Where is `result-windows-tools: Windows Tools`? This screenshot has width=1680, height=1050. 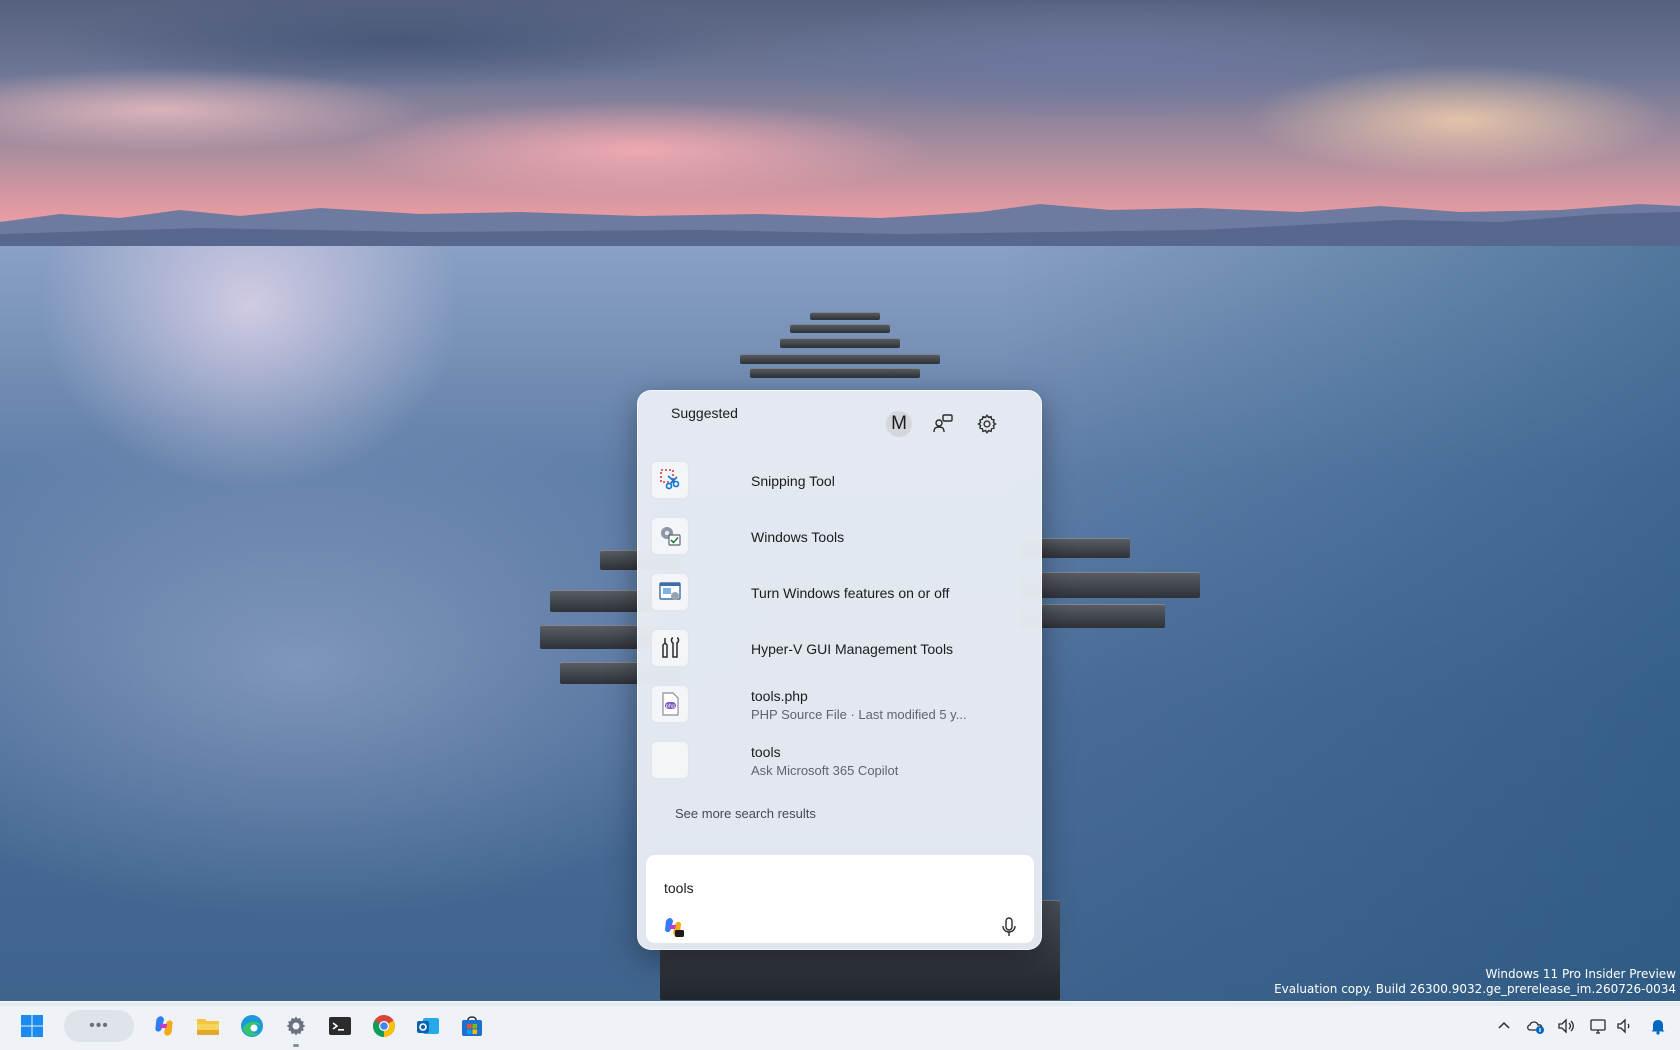
result-windows-tools: Windows Tools is located at coordinates (841, 537).